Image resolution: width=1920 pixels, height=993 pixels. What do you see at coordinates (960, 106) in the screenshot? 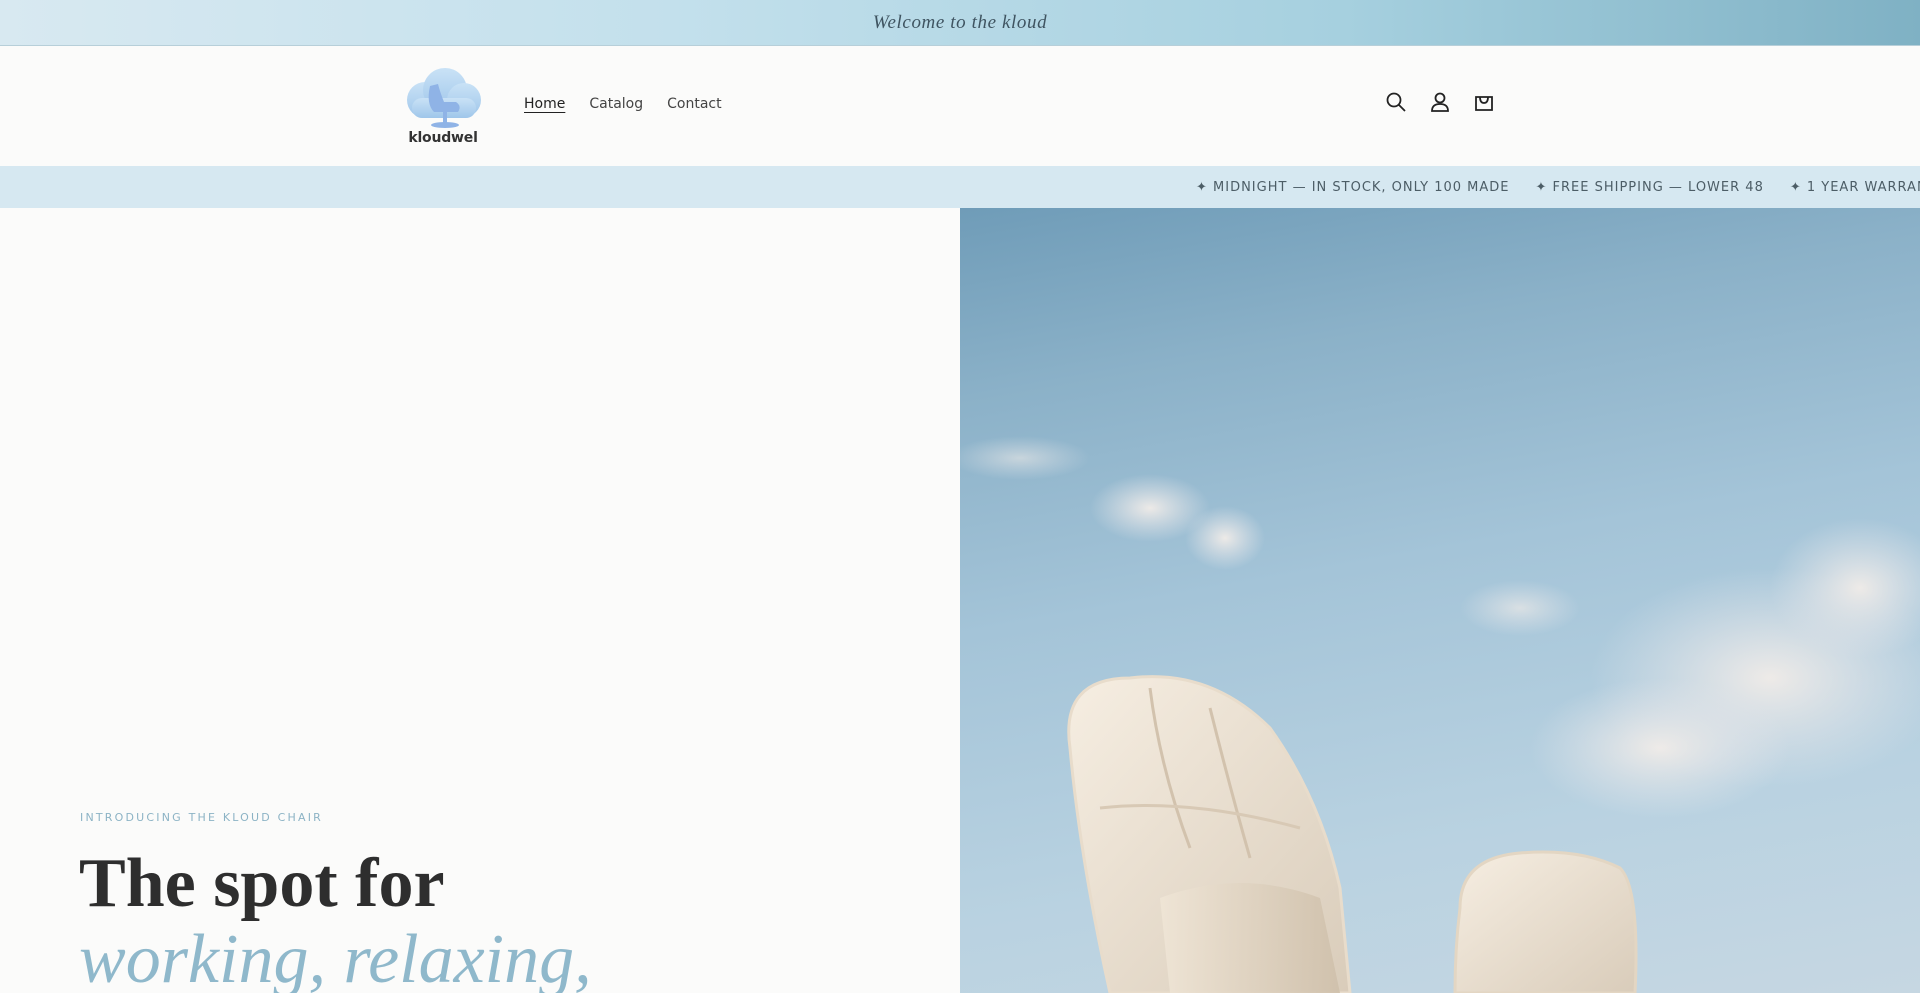
I see `site-header: kloudwel Home Catalog Contact` at bounding box center [960, 106].